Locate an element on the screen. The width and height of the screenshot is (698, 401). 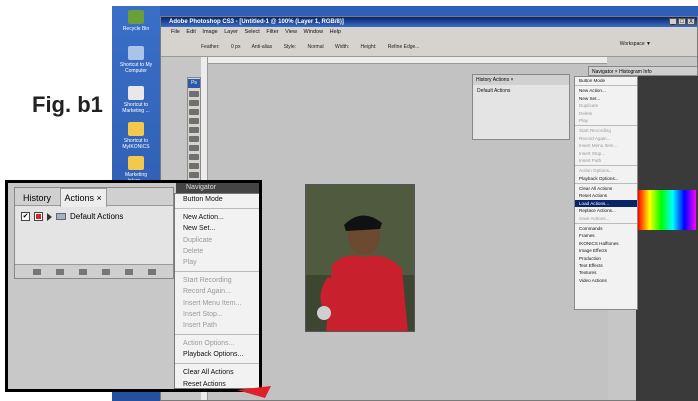
feather-label: Feather: is located at coordinates (210, 47).